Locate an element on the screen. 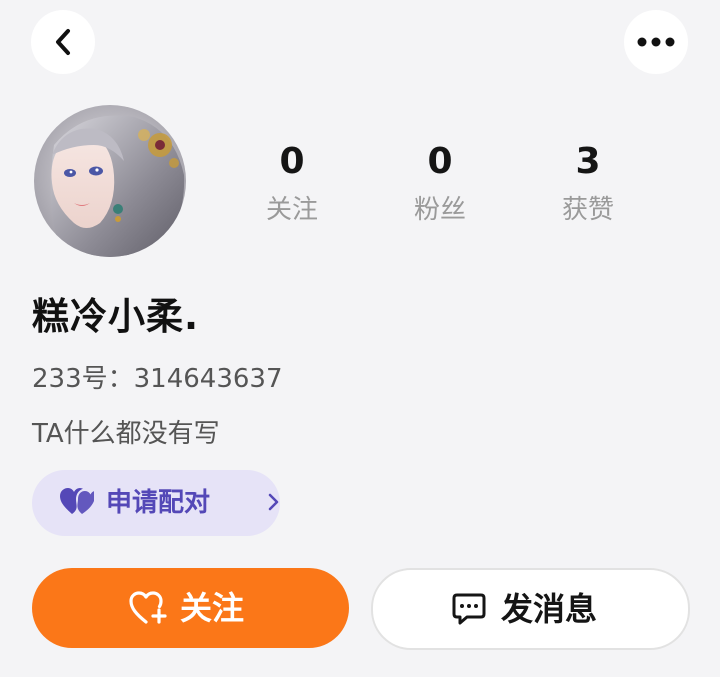 The image size is (720, 677). fans-count: 0 is located at coordinates (440, 161).